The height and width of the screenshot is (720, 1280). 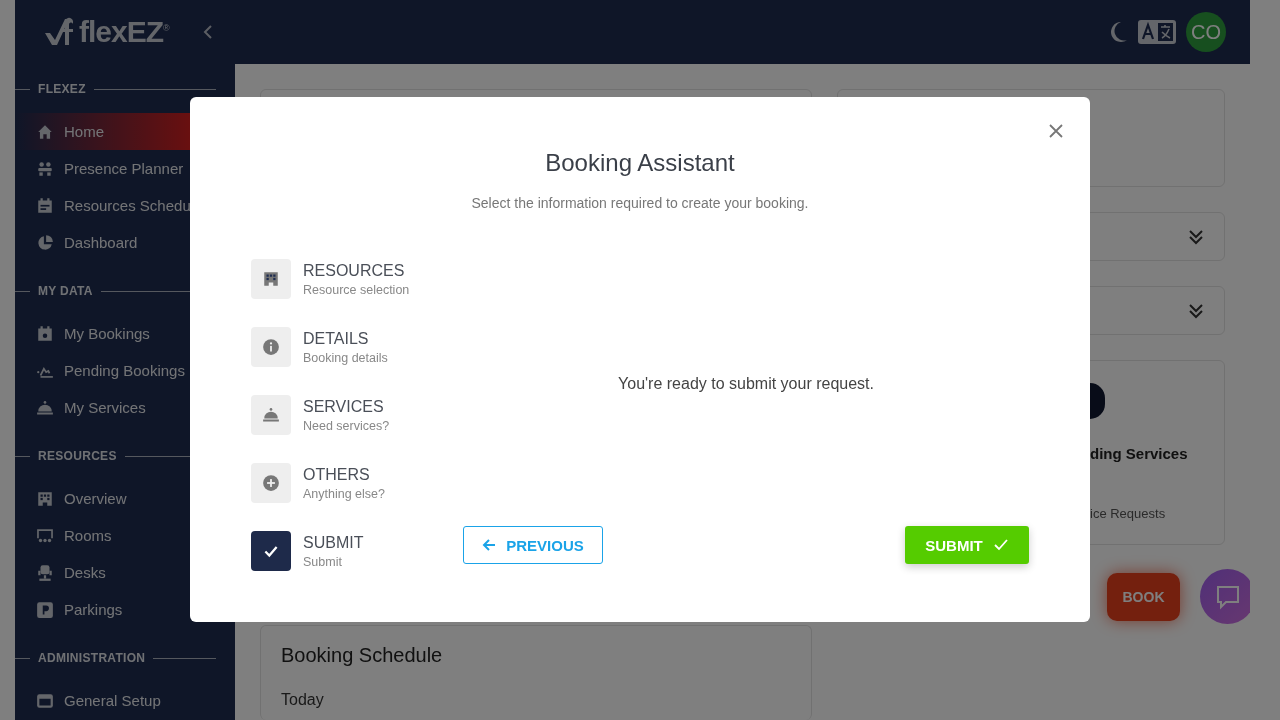 What do you see at coordinates (92, 658) in the screenshot?
I see `section-heading: ADMINISTRATION` at bounding box center [92, 658].